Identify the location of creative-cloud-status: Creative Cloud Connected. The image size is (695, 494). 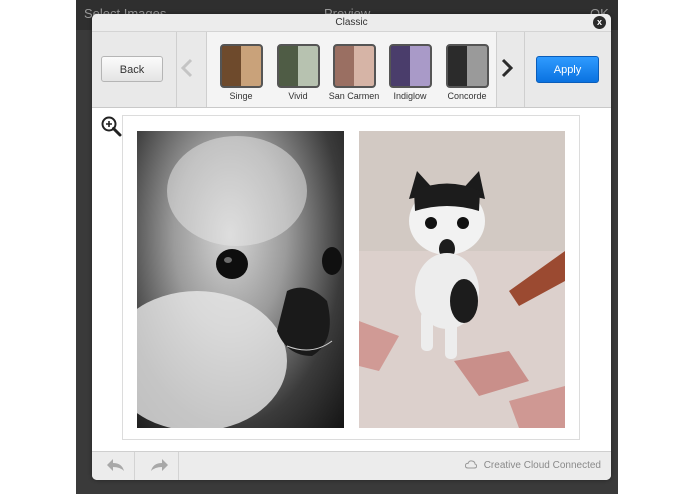
(532, 465).